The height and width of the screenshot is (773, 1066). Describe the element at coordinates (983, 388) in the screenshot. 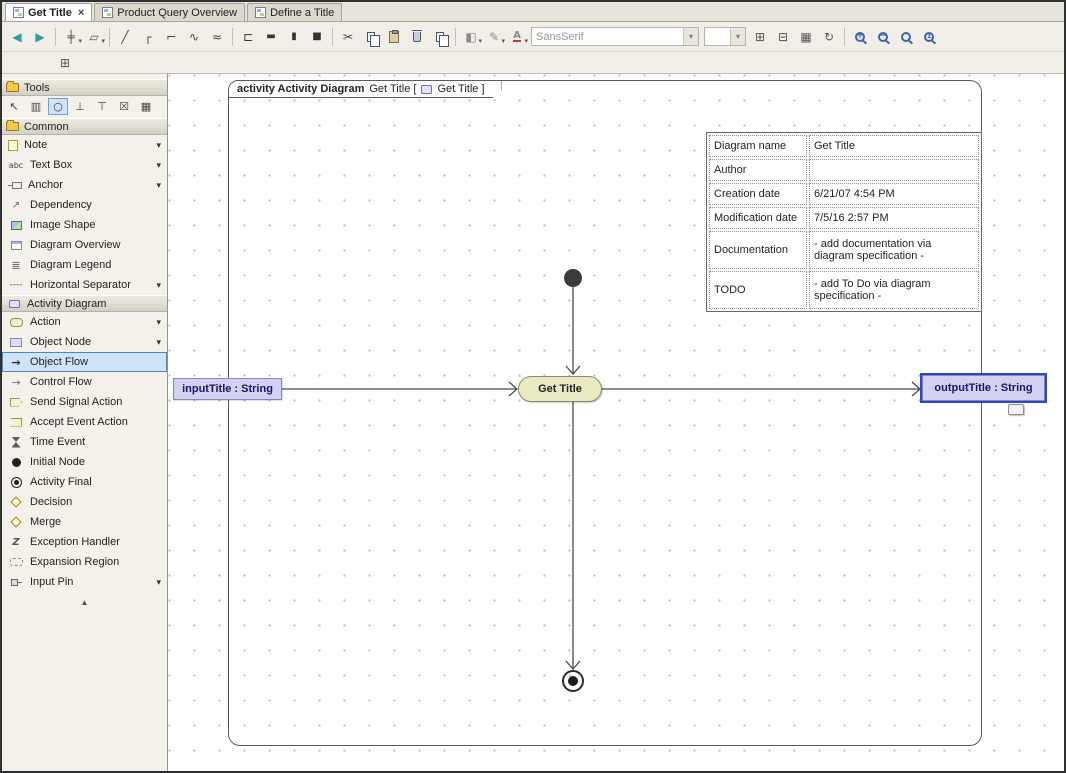

I see `output-pin-node-selected: outputTitle : String` at that location.